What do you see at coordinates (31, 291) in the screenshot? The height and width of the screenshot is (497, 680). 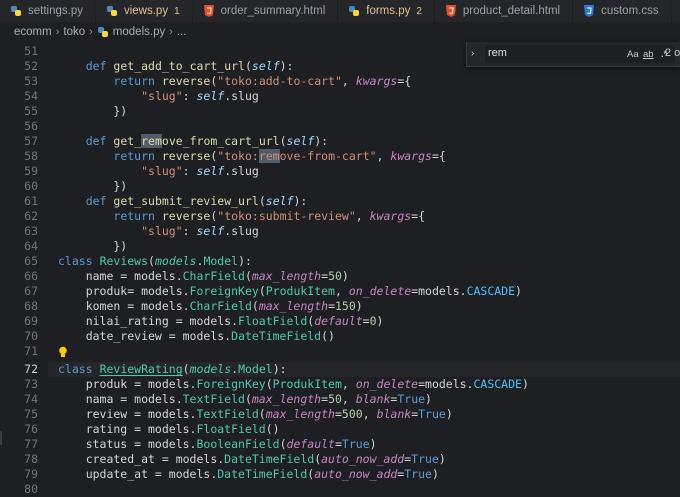 I see `line-number: 67` at bounding box center [31, 291].